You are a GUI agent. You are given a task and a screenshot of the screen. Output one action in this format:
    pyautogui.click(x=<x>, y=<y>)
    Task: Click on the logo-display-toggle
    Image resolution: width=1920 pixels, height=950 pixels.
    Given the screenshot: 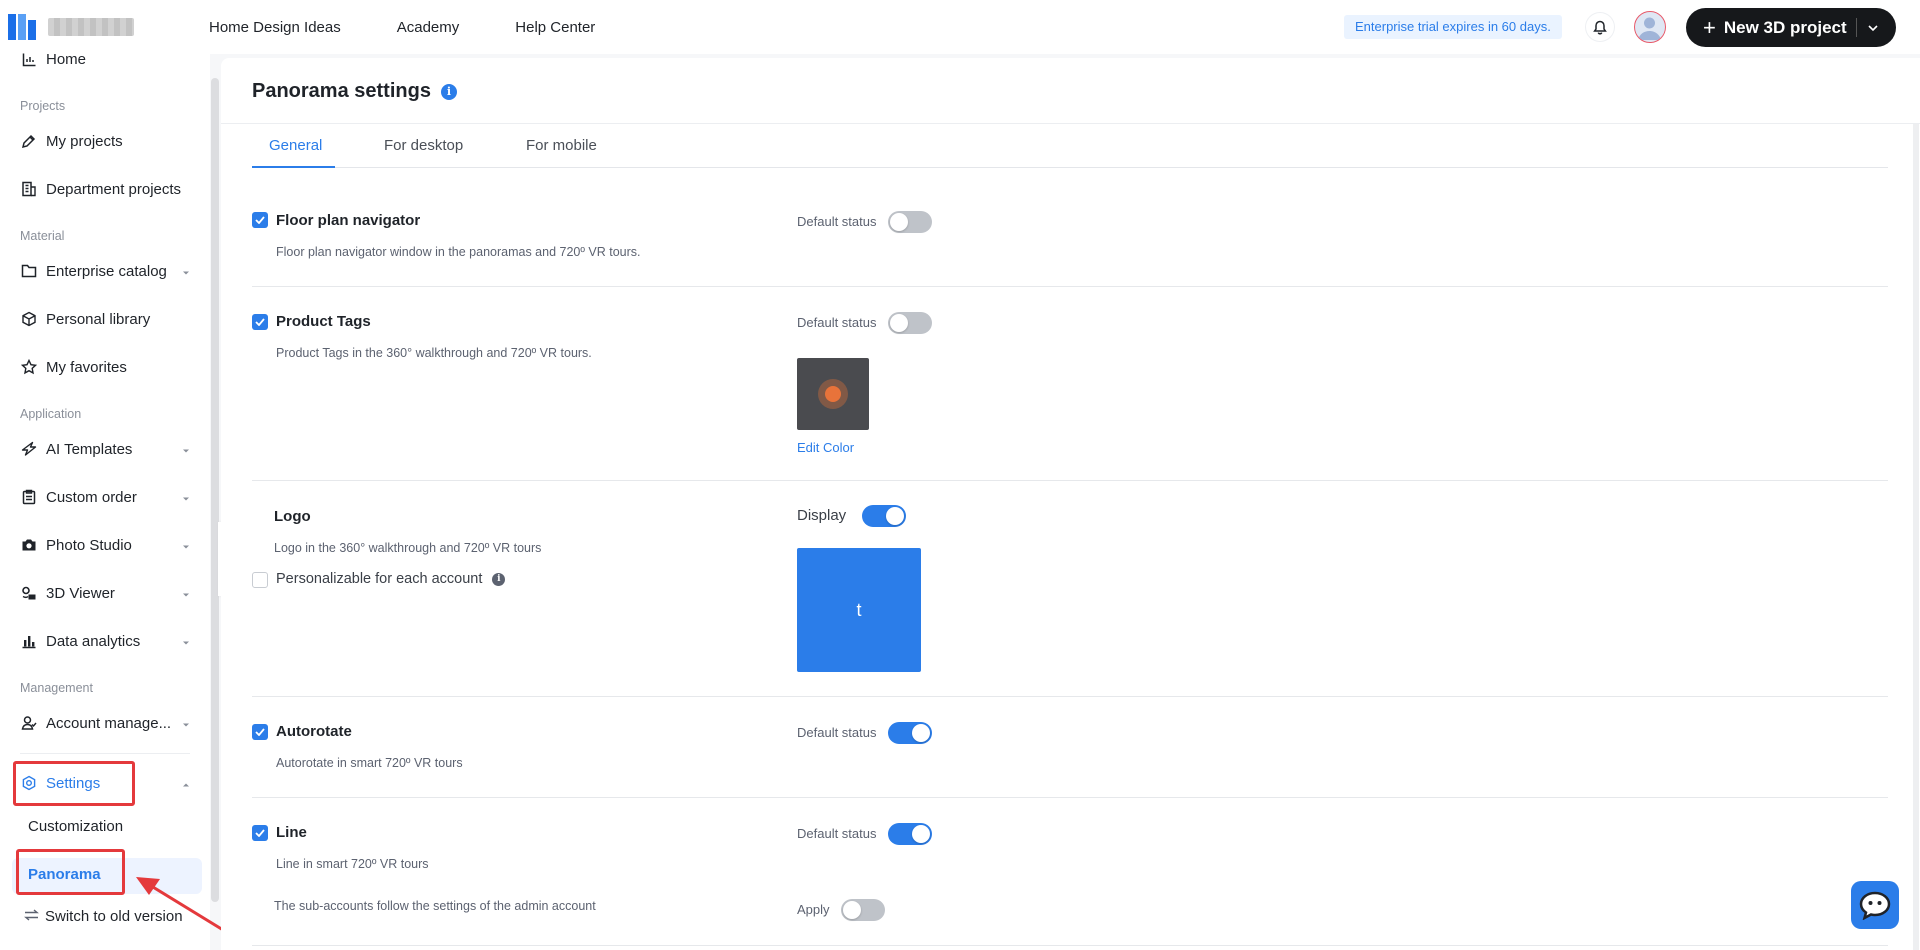 What is the action you would take?
    pyautogui.click(x=884, y=516)
    